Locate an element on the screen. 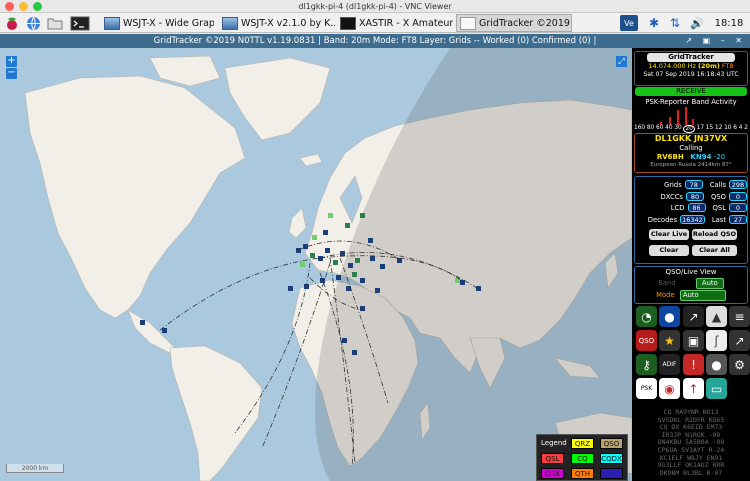 The image size is (750, 481). network-icon: ⇅ is located at coordinates (675, 23).